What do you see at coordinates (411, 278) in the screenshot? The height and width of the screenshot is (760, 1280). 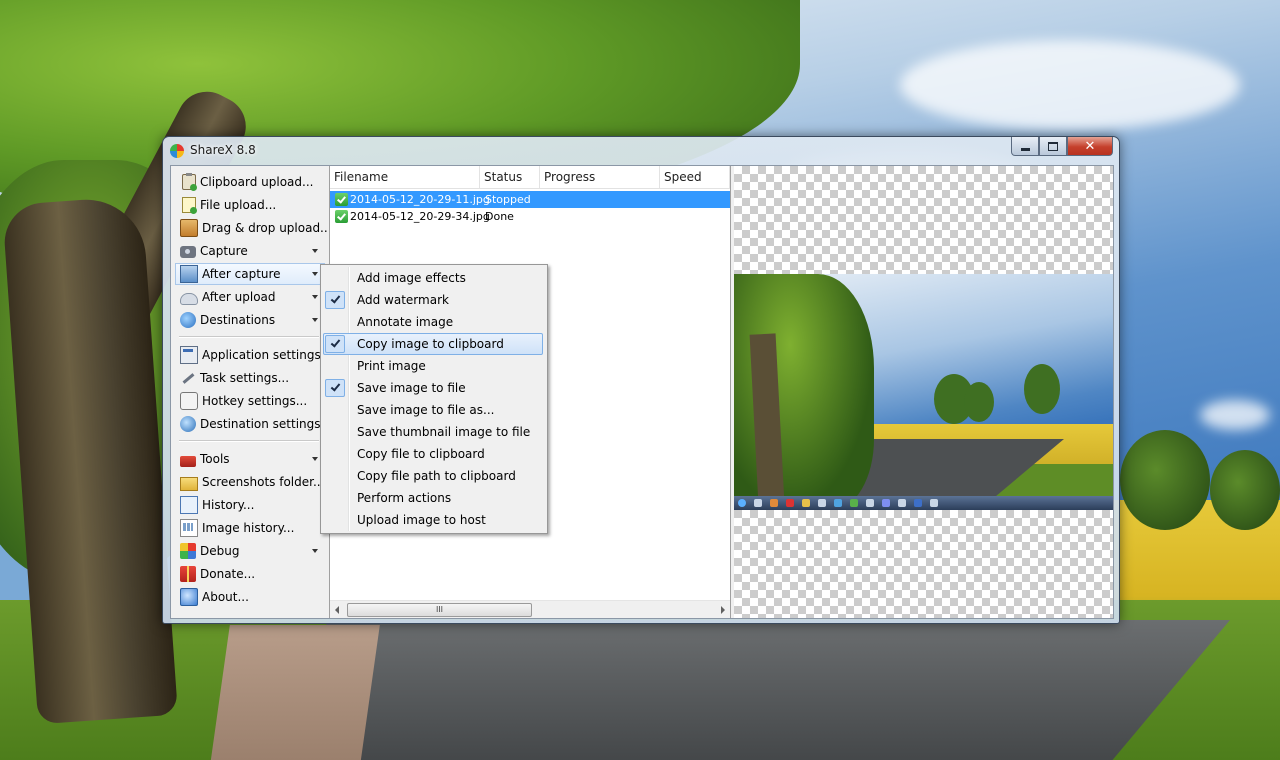 I see `menu-item-label: Add image effects` at bounding box center [411, 278].